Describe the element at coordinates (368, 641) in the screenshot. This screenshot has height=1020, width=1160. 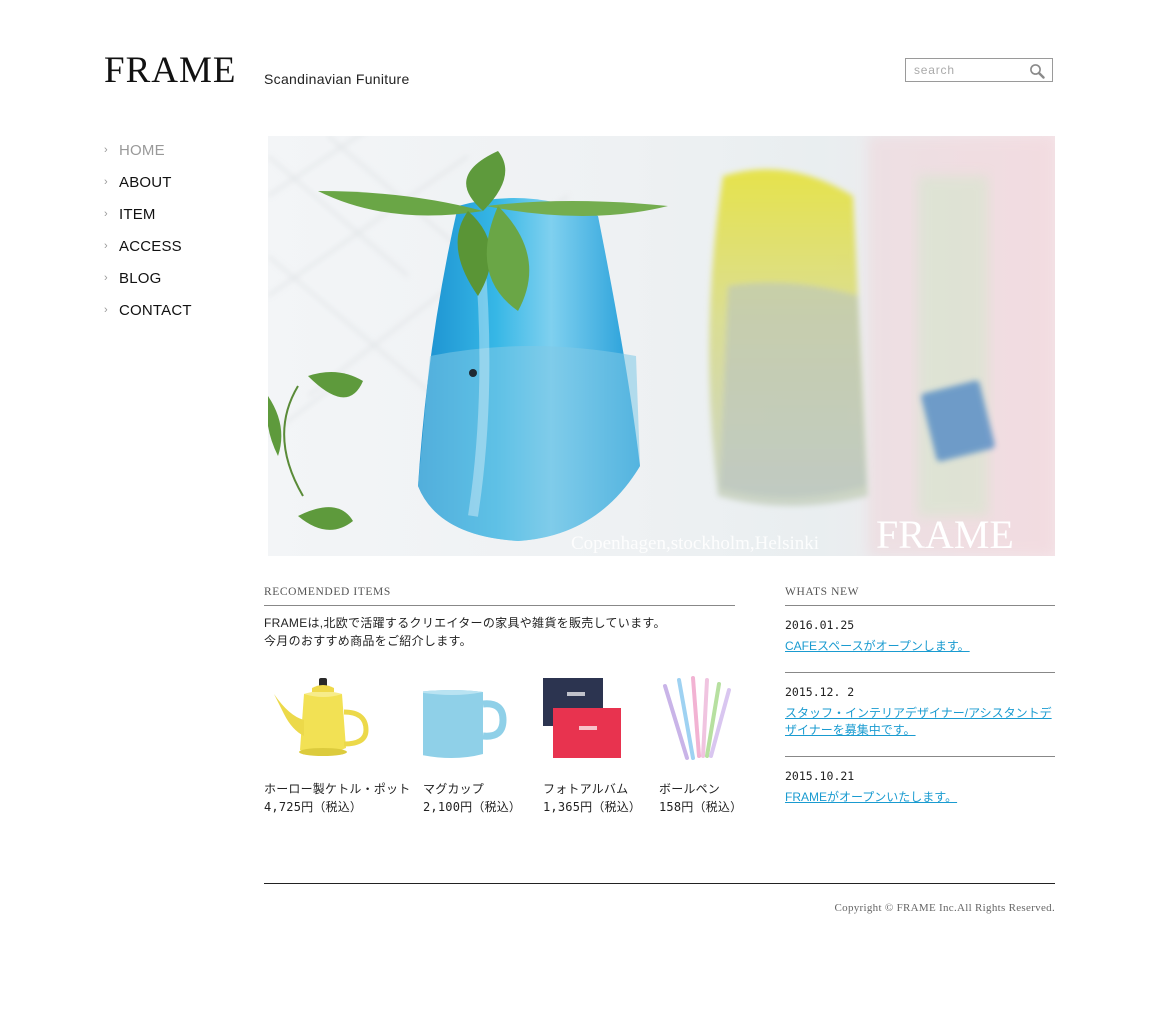
I see `intro-line: 今月のおすすめ商品をご紹介します。` at that location.